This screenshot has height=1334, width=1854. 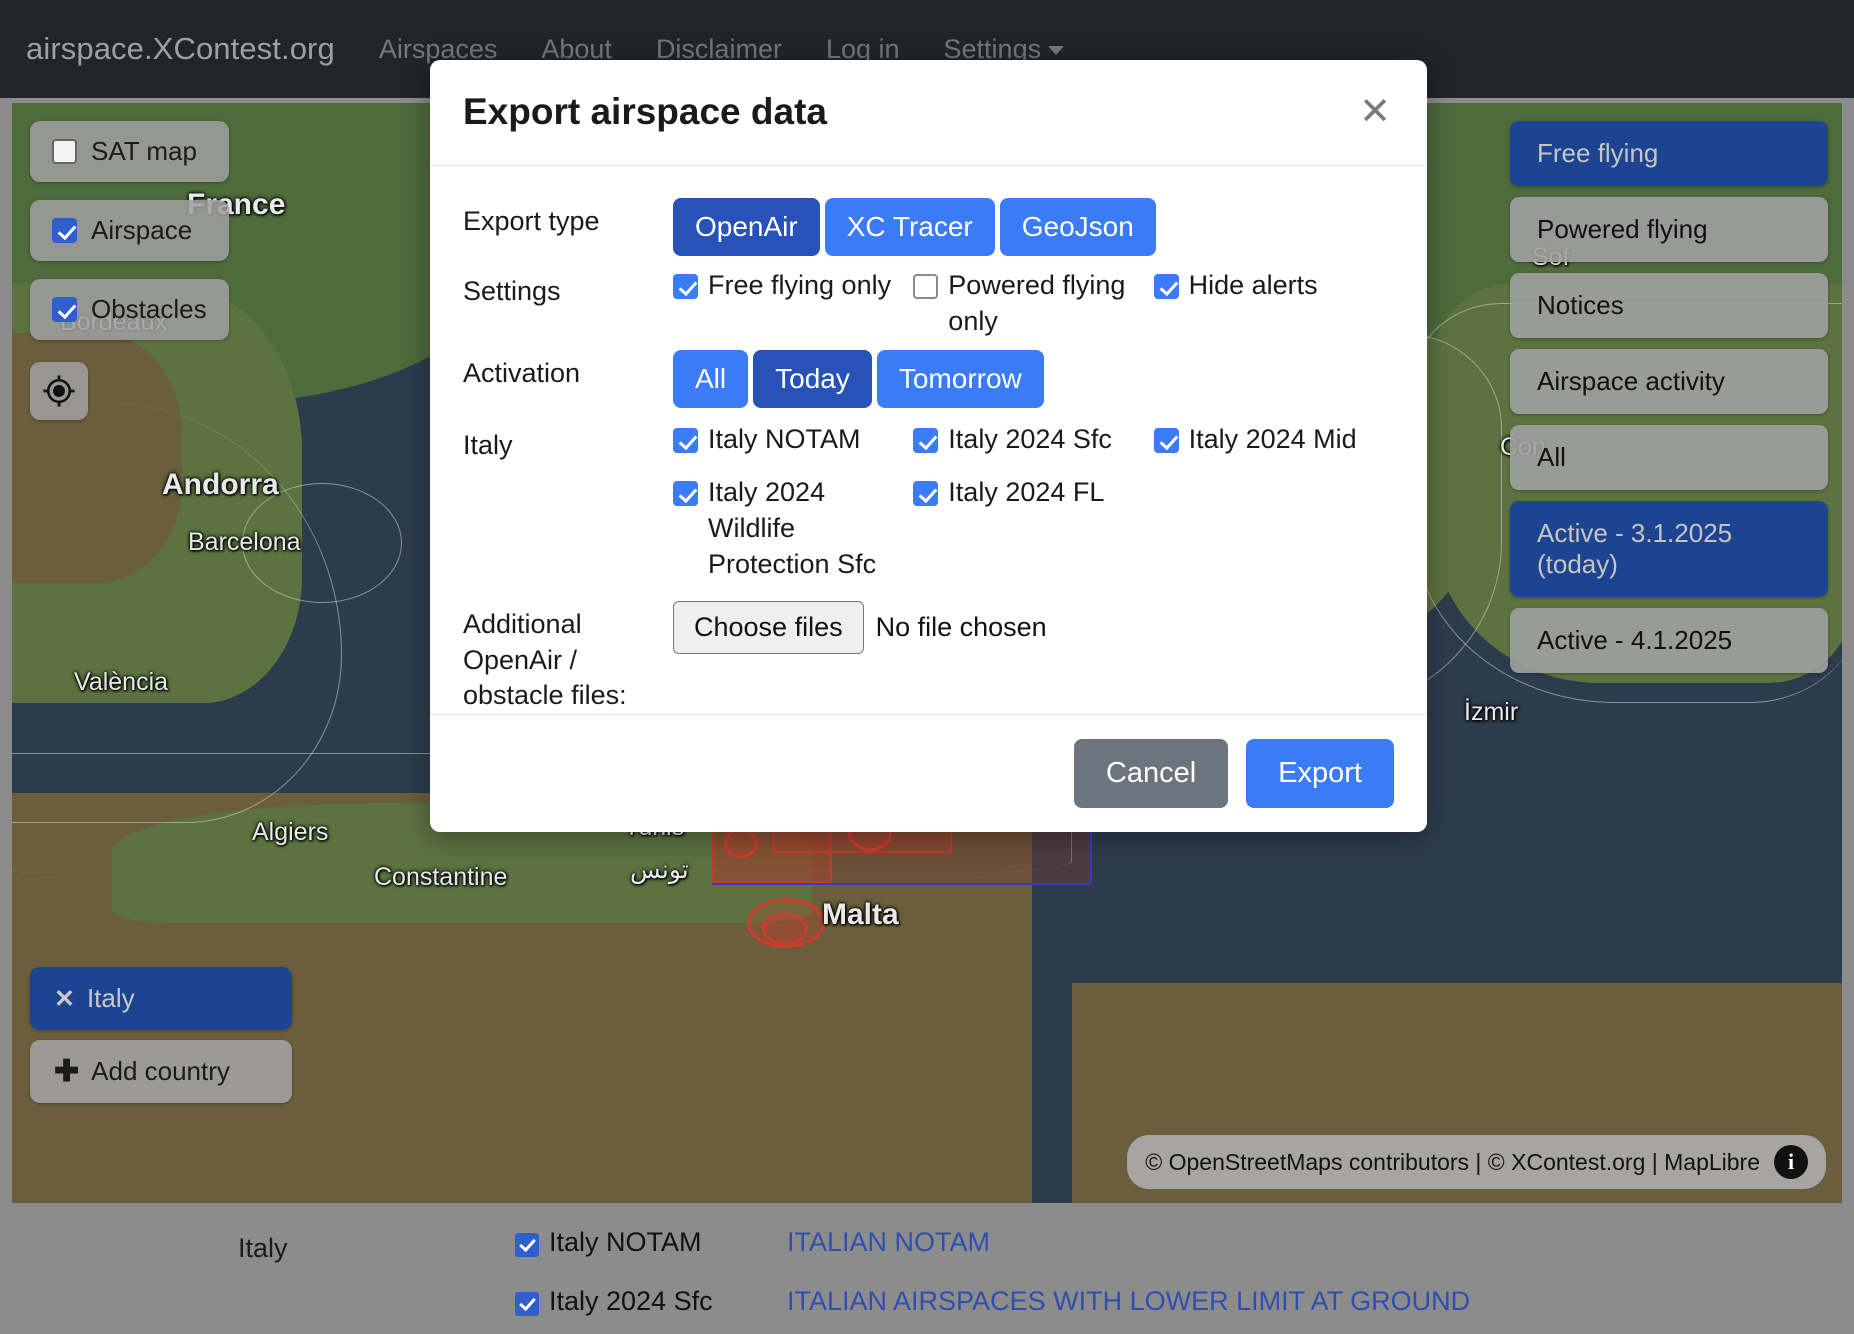 What do you see at coordinates (1033, 529) in the screenshot?
I see `italy-col-5: Italy 2024 FL` at bounding box center [1033, 529].